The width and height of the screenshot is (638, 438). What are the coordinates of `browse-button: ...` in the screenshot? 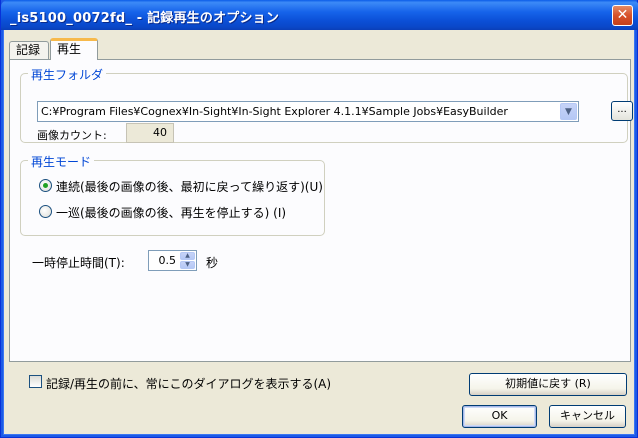 It's located at (622, 111).